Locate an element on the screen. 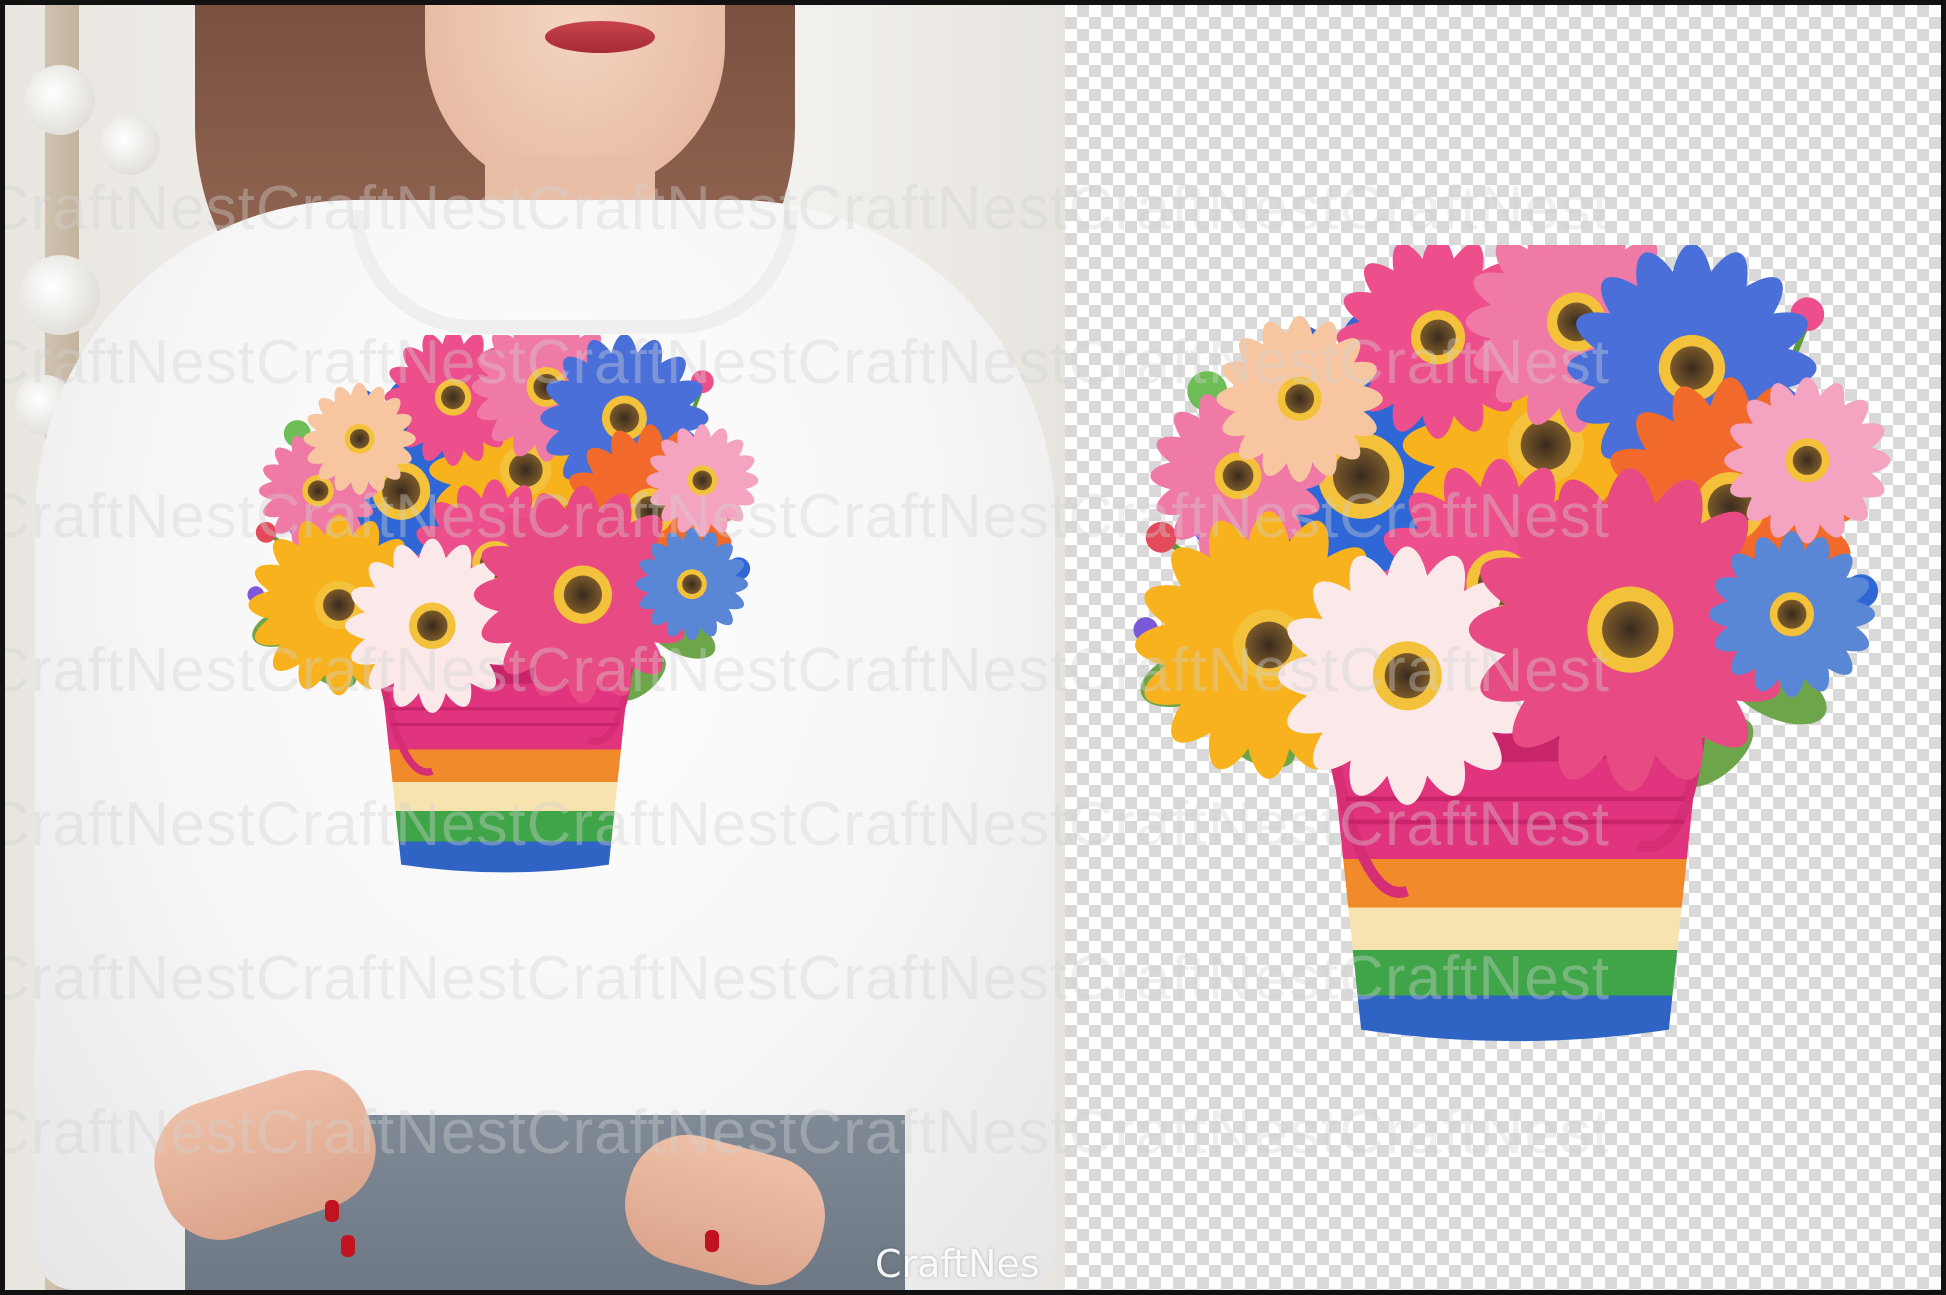  lips is located at coordinates (600, 37).